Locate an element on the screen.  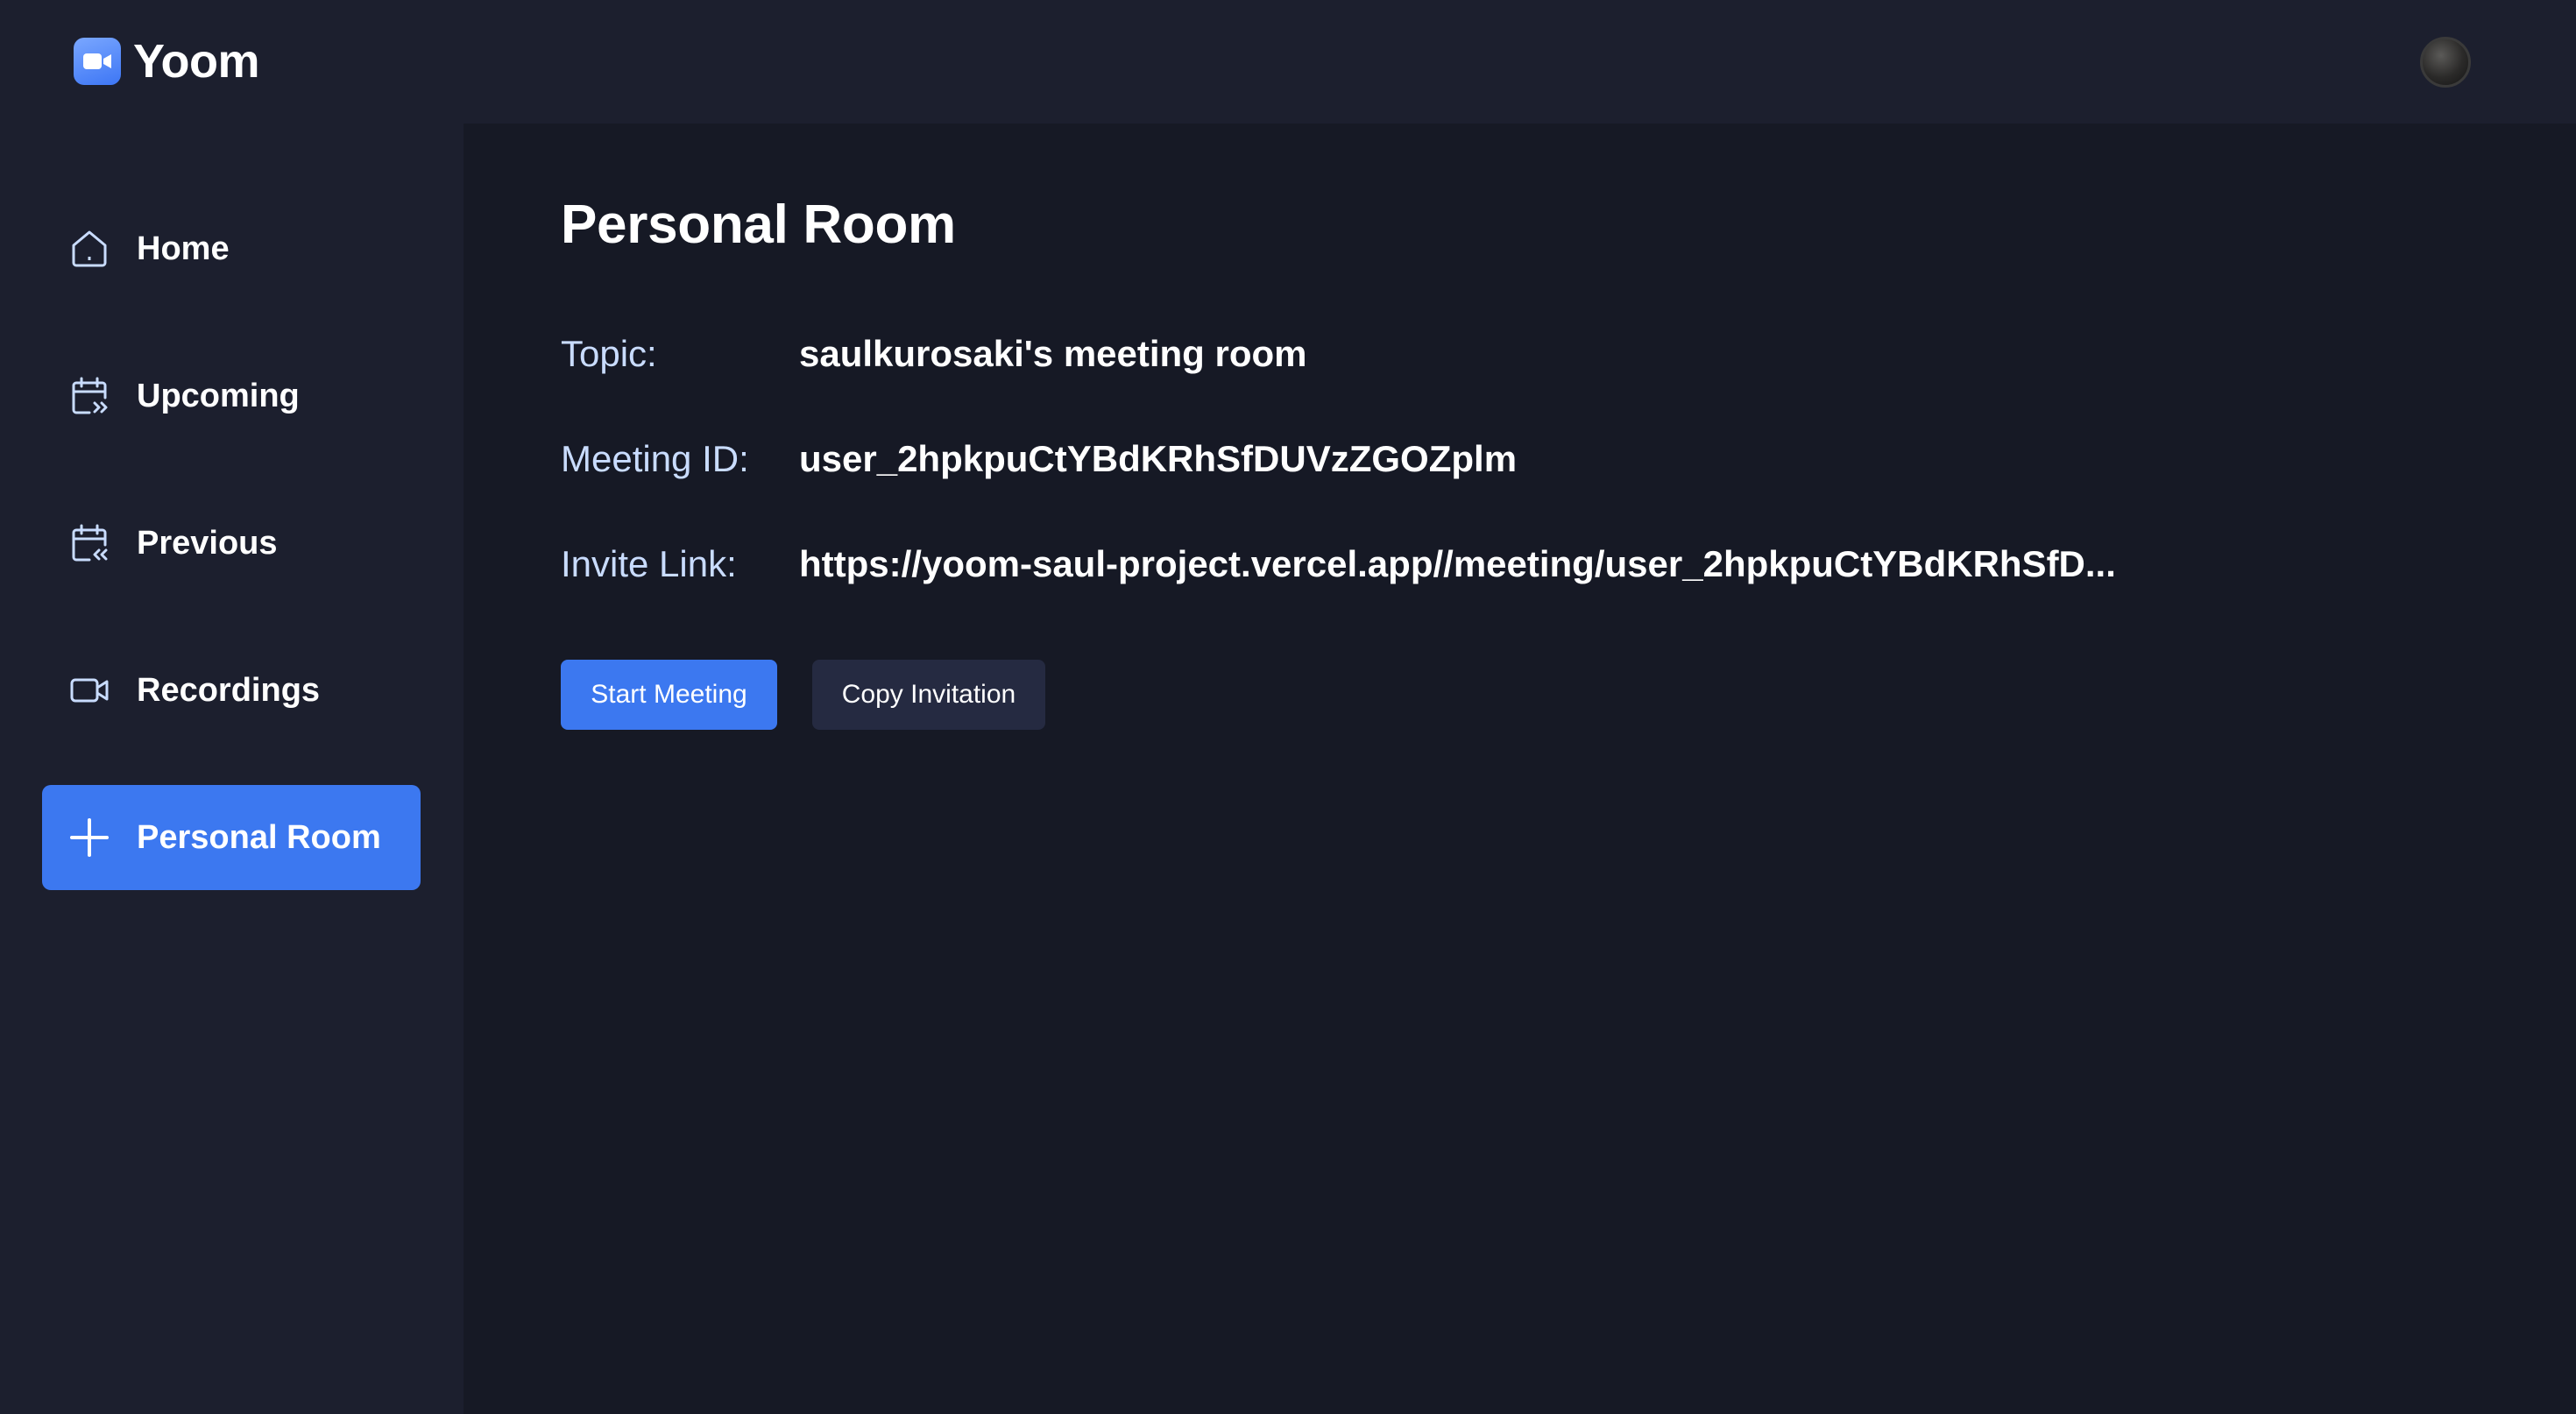
start-meeting-button: Start Meeting is located at coordinates (669, 695).